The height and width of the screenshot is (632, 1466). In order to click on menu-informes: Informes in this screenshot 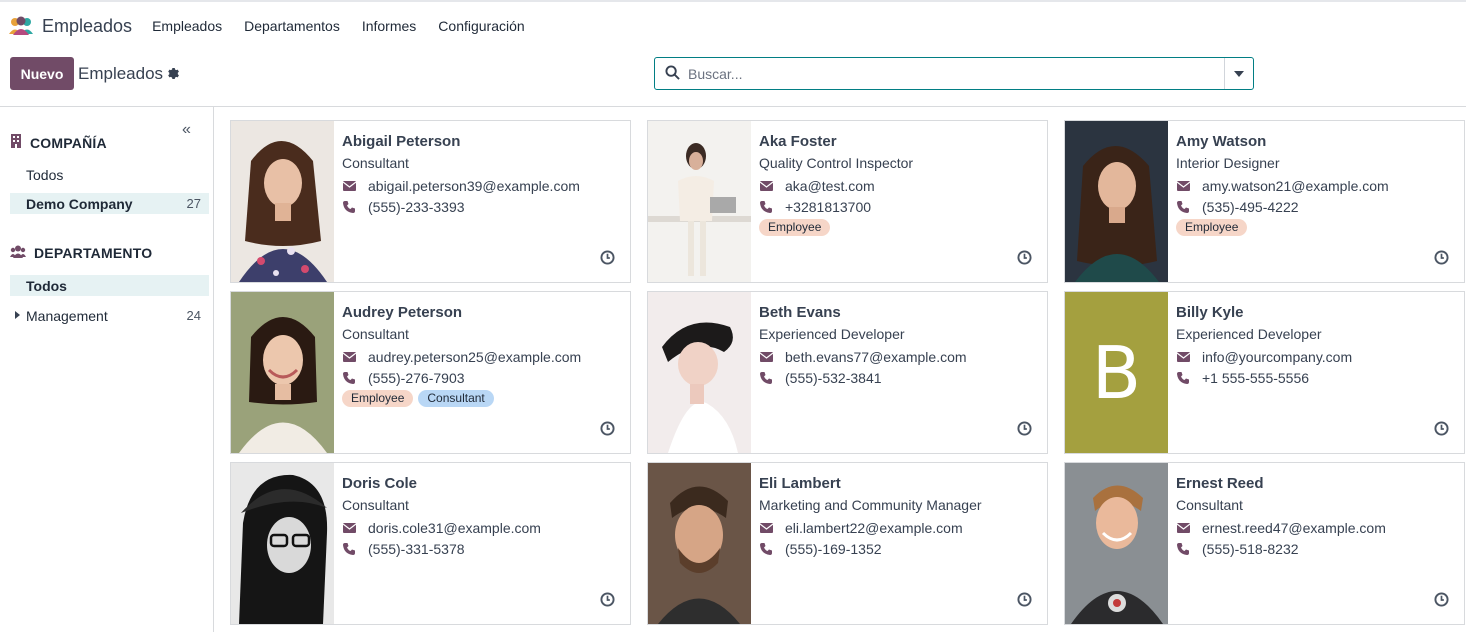, I will do `click(389, 26)`.